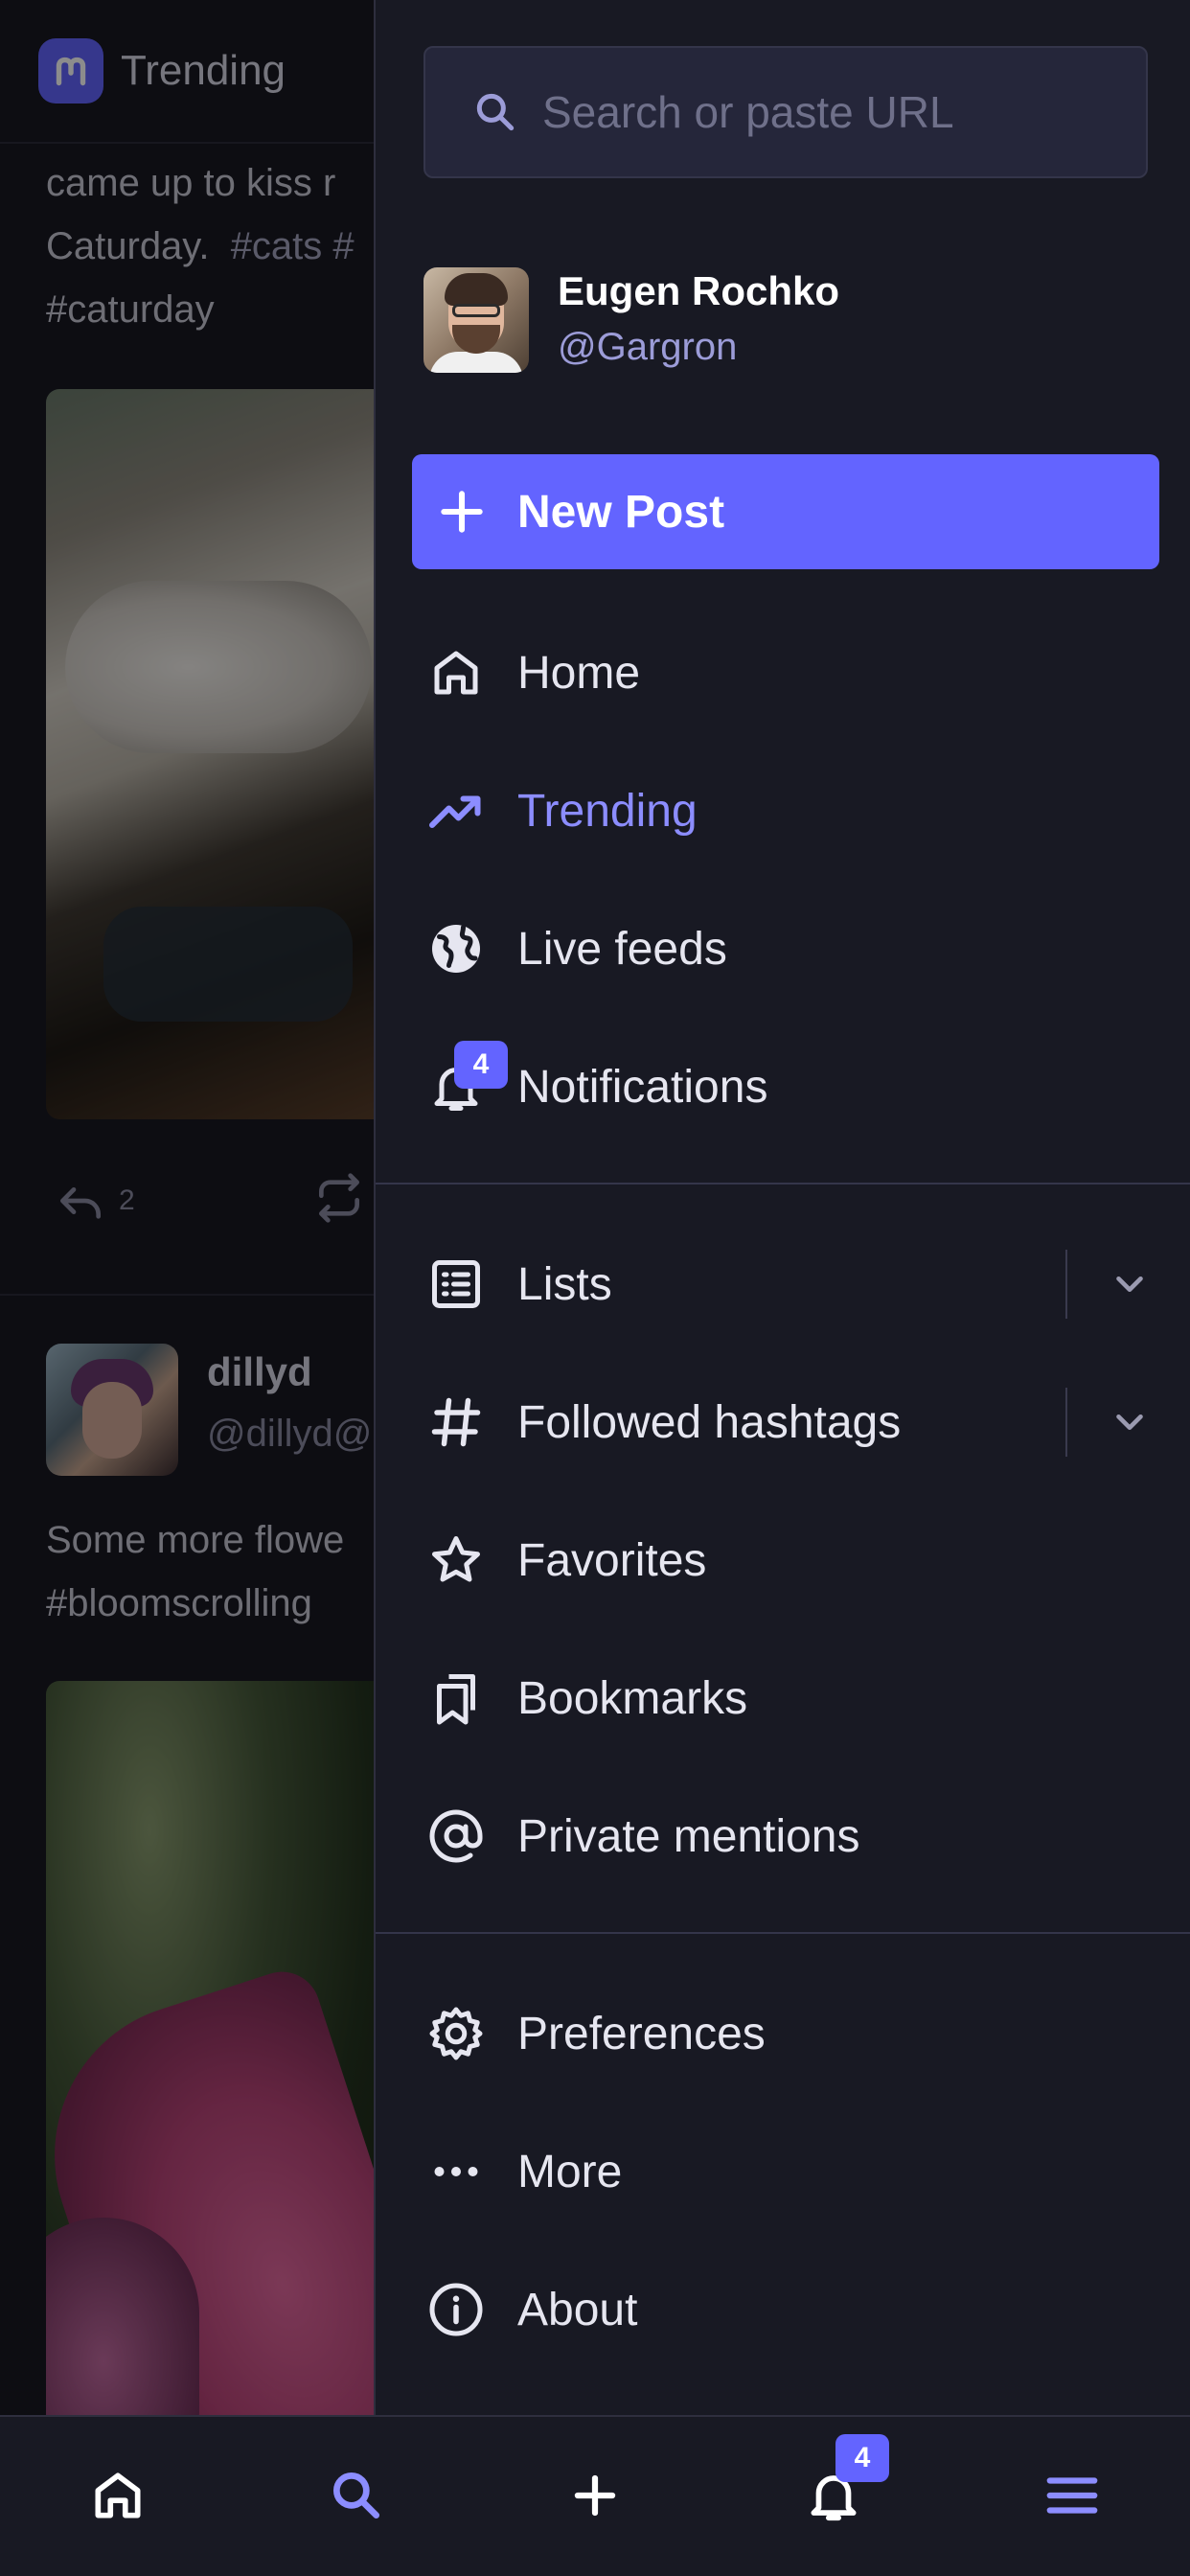  Describe the element at coordinates (456, 1560) in the screenshot. I see `star-icon` at that location.